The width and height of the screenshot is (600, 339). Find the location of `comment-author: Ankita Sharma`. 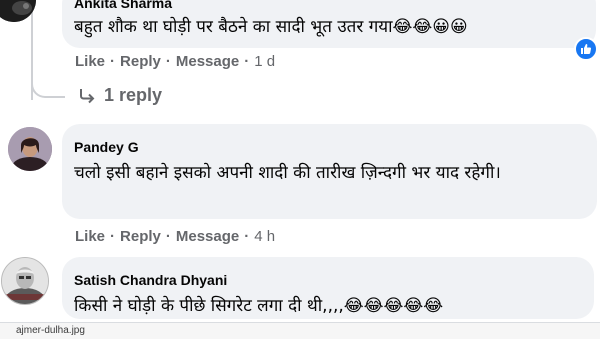

comment-author: Ankita Sharma is located at coordinates (329, 6).